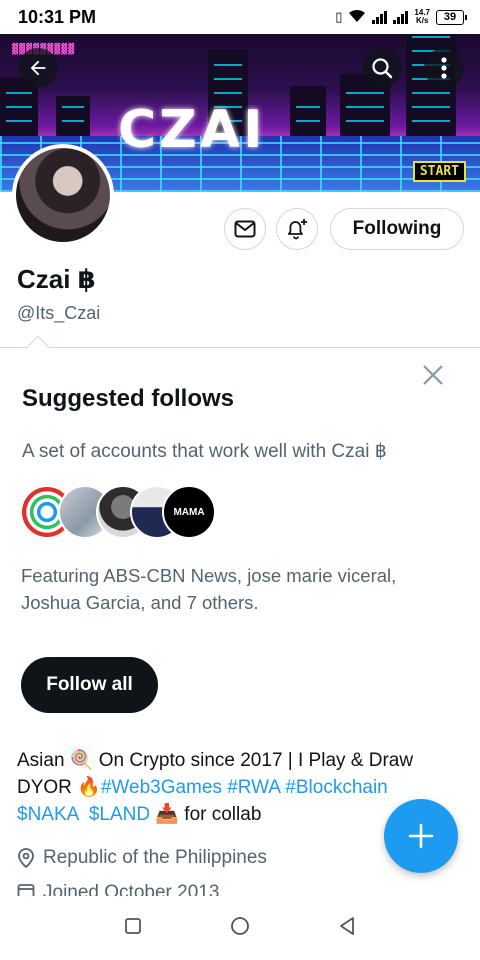 Image resolution: width=480 pixels, height=960 pixels. I want to click on bio-hashtags: #Web3Games #RWA #Blockchain, so click(244, 787).